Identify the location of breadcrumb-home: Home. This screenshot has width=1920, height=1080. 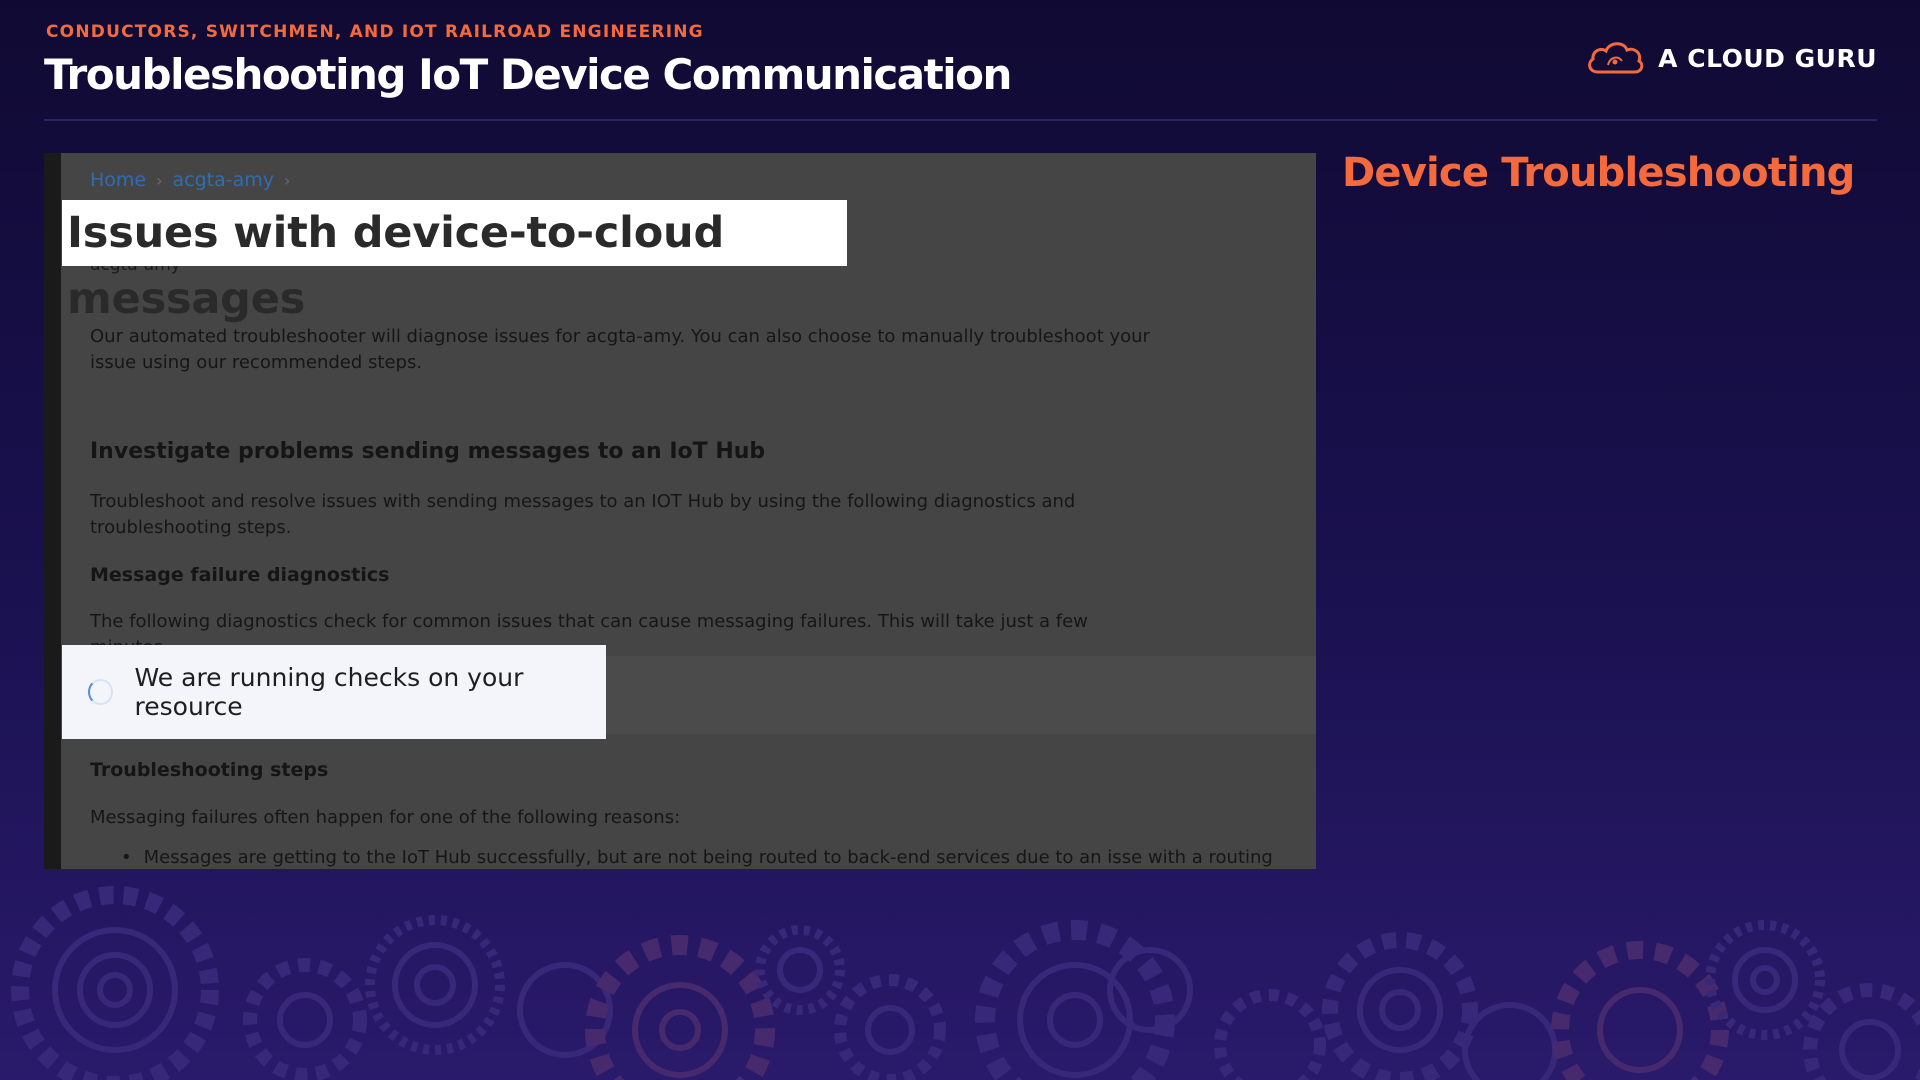
(118, 180).